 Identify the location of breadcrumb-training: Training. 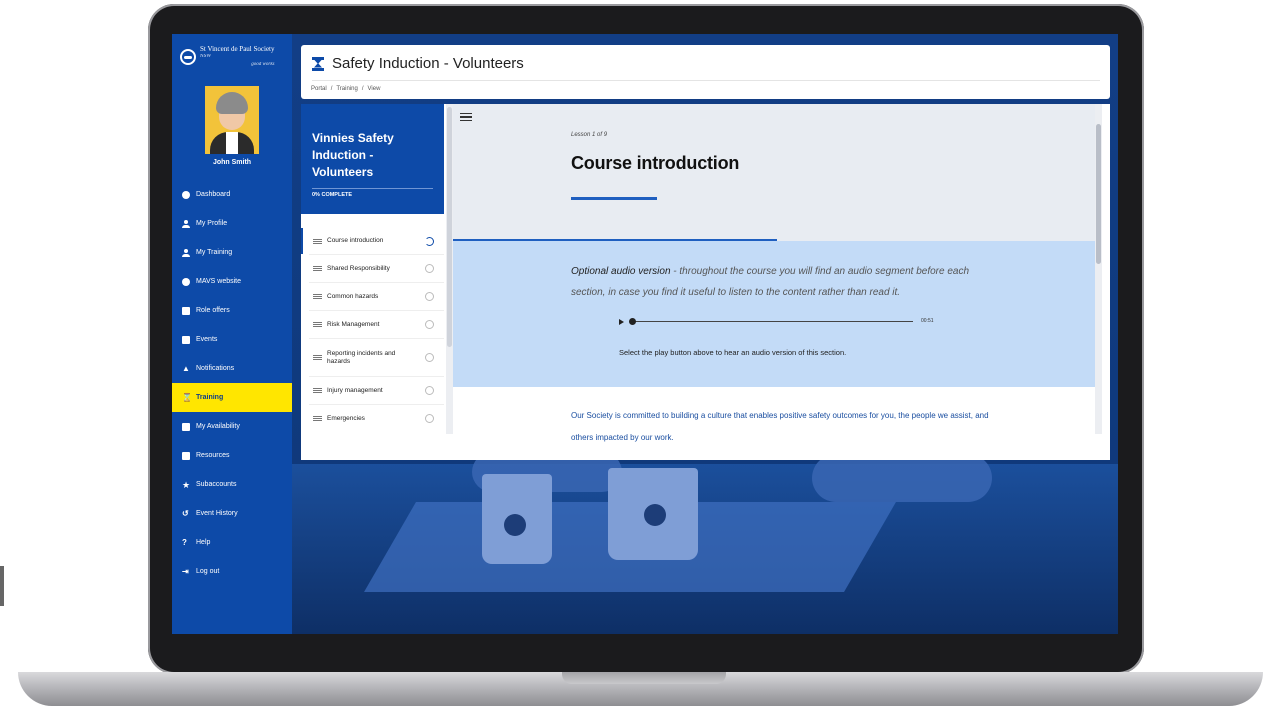
(346, 89).